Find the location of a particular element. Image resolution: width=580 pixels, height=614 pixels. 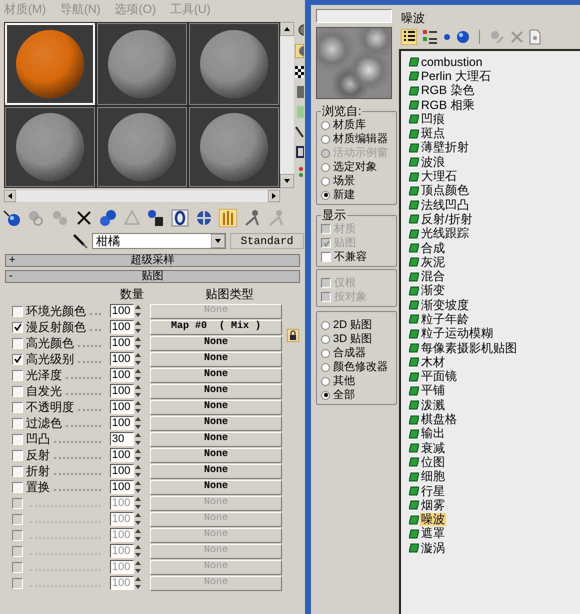

list-item: 平面镜 is located at coordinates (439, 377).